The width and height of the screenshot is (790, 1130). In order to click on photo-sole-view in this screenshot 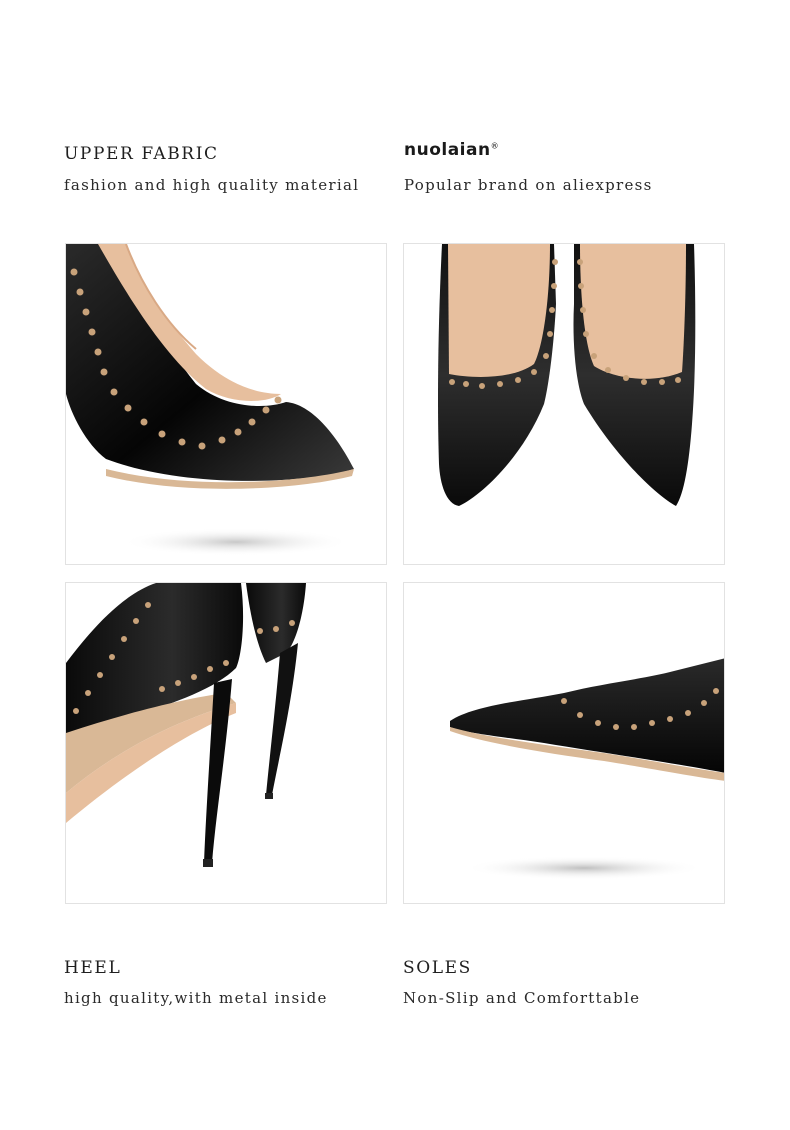, I will do `click(564, 743)`.